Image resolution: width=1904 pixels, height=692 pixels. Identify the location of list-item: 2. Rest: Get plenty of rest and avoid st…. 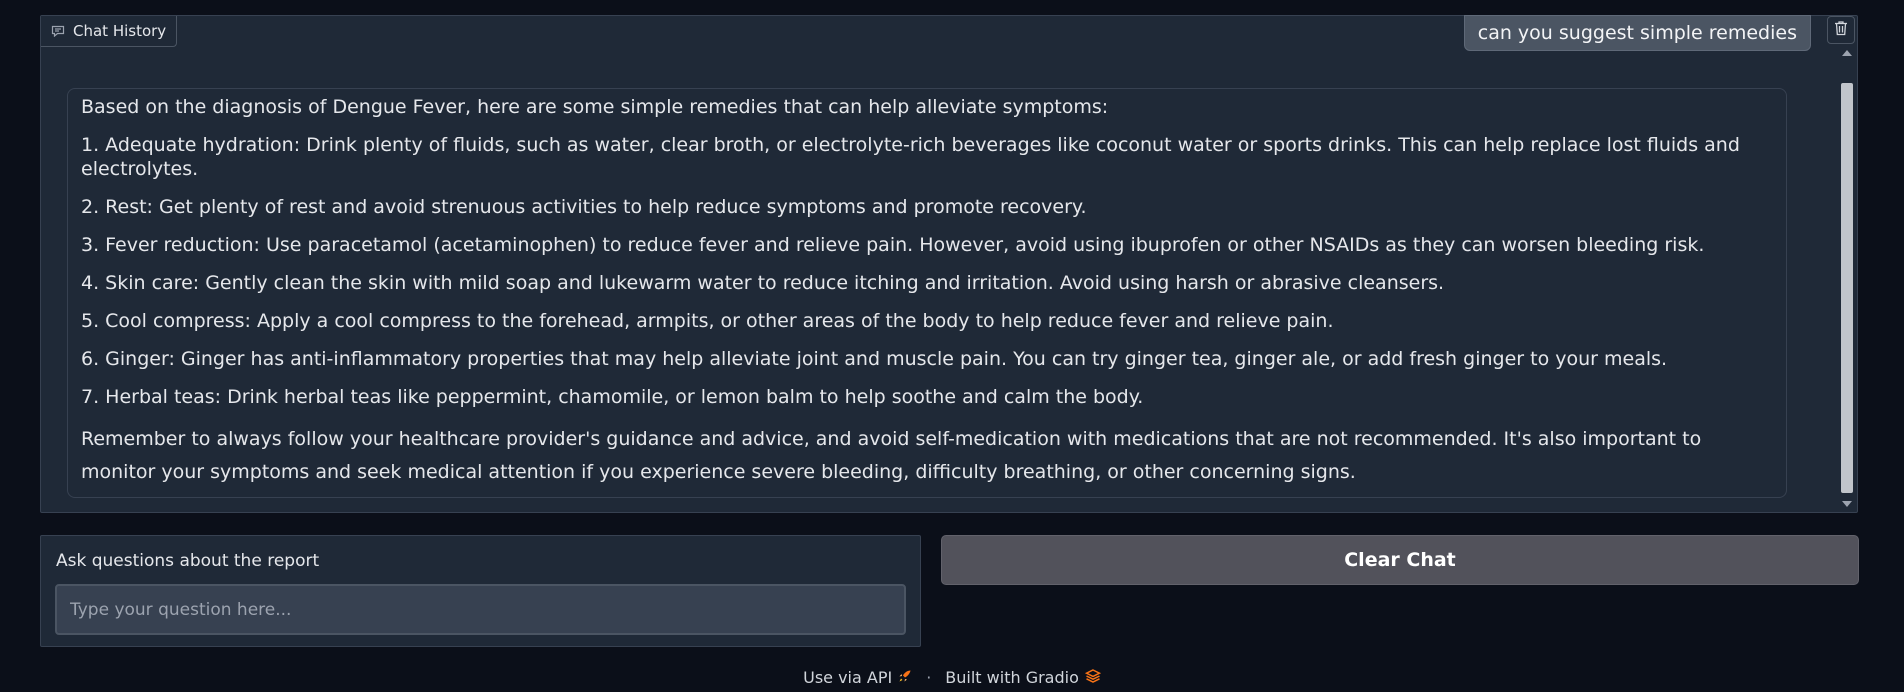
(584, 207).